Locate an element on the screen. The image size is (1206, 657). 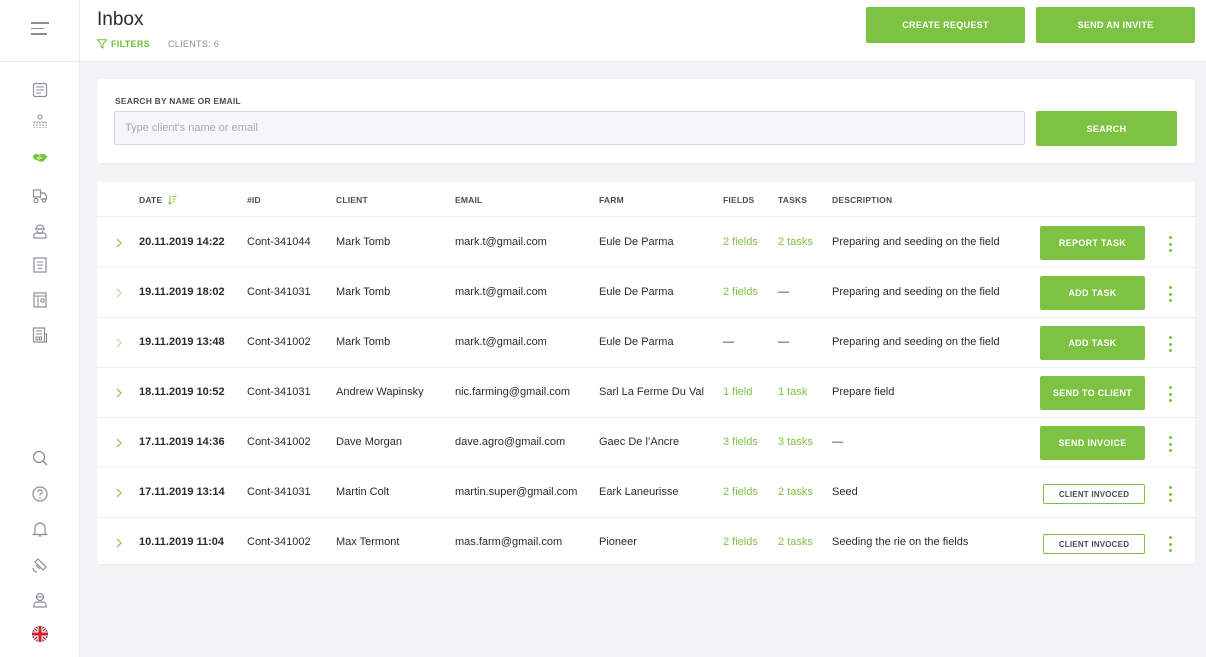
filter-icon is located at coordinates (102, 44).